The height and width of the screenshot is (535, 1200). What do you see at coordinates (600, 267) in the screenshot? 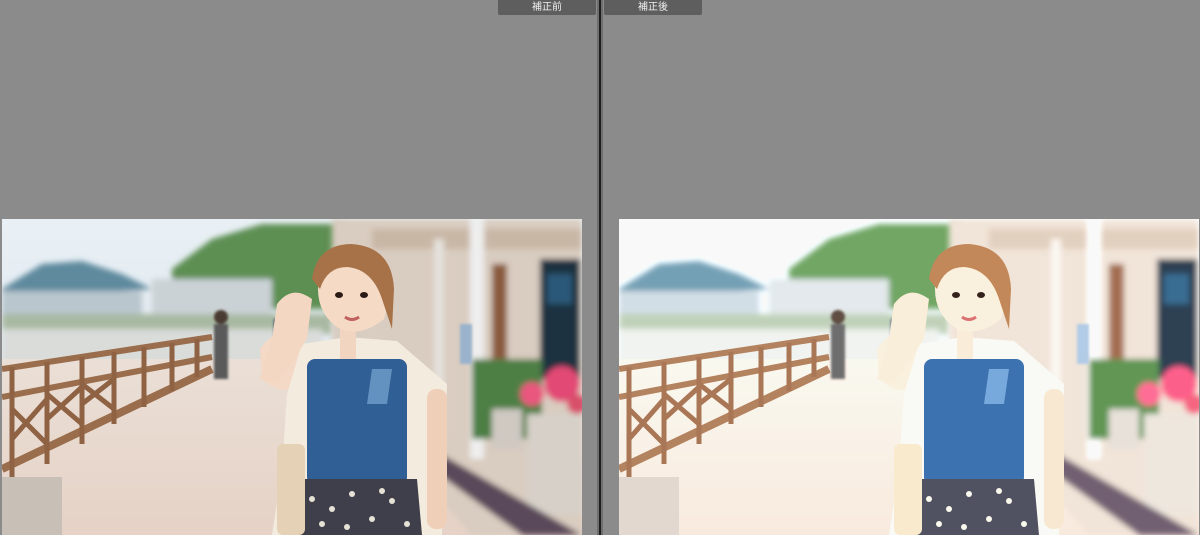
I see `split-divider-line` at bounding box center [600, 267].